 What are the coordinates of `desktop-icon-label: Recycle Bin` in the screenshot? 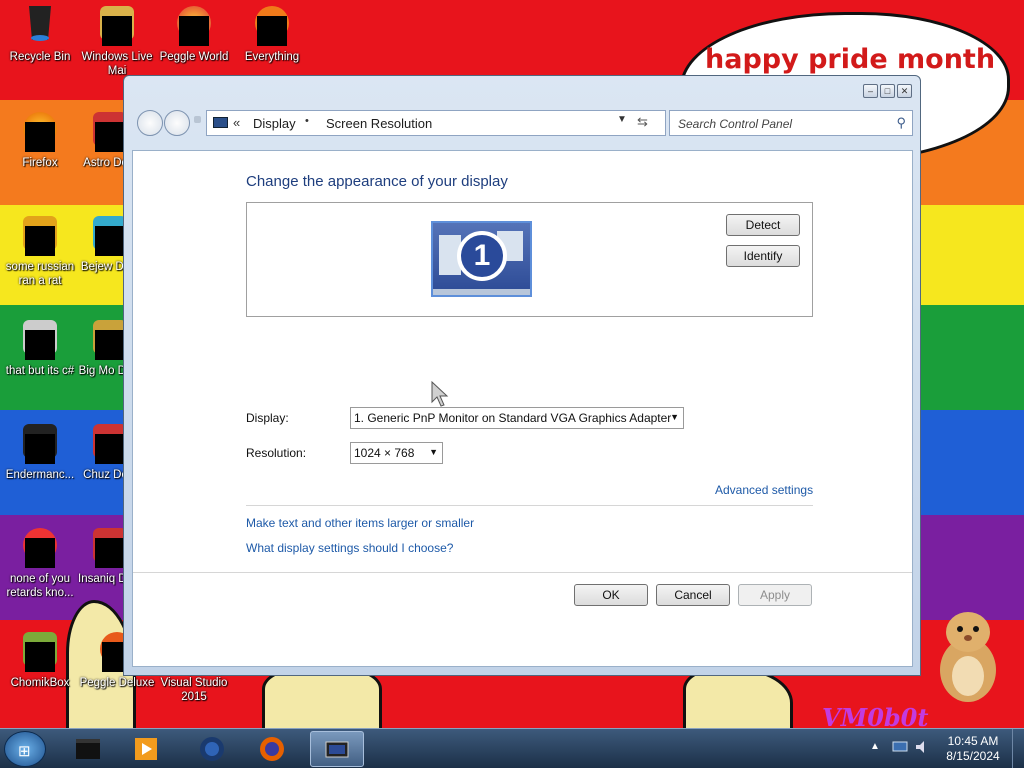 It's located at (40, 57).